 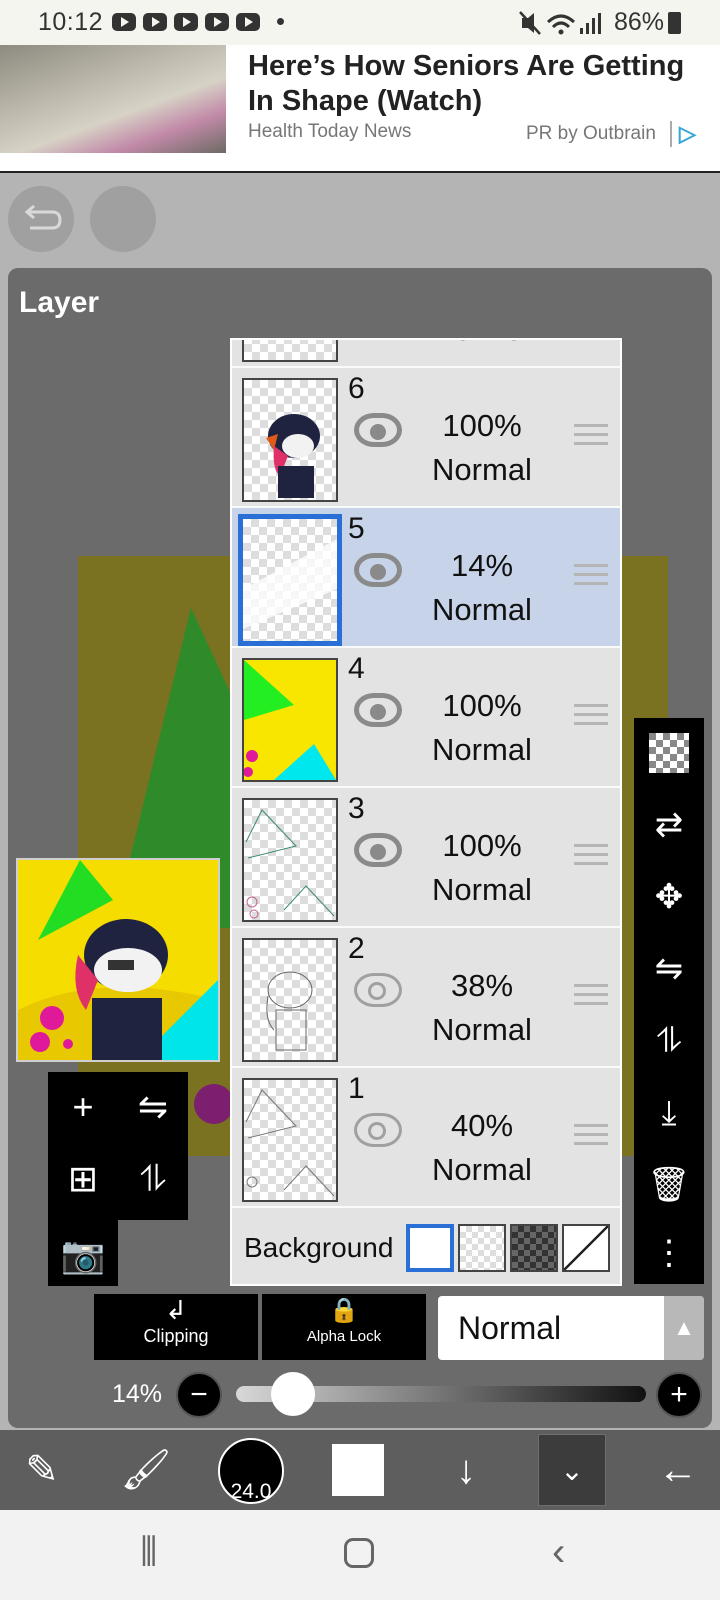 What do you see at coordinates (123, 219) in the screenshot?
I see `redo-button` at bounding box center [123, 219].